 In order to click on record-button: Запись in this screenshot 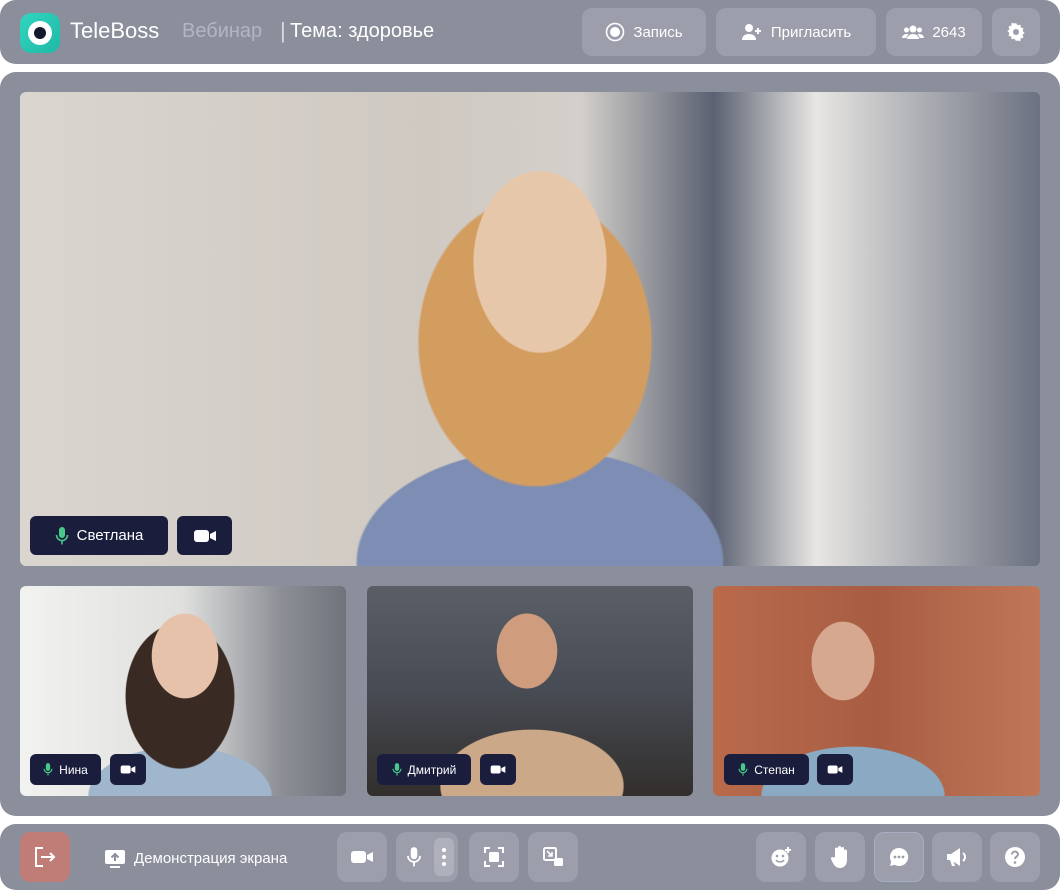, I will do `click(644, 32)`.